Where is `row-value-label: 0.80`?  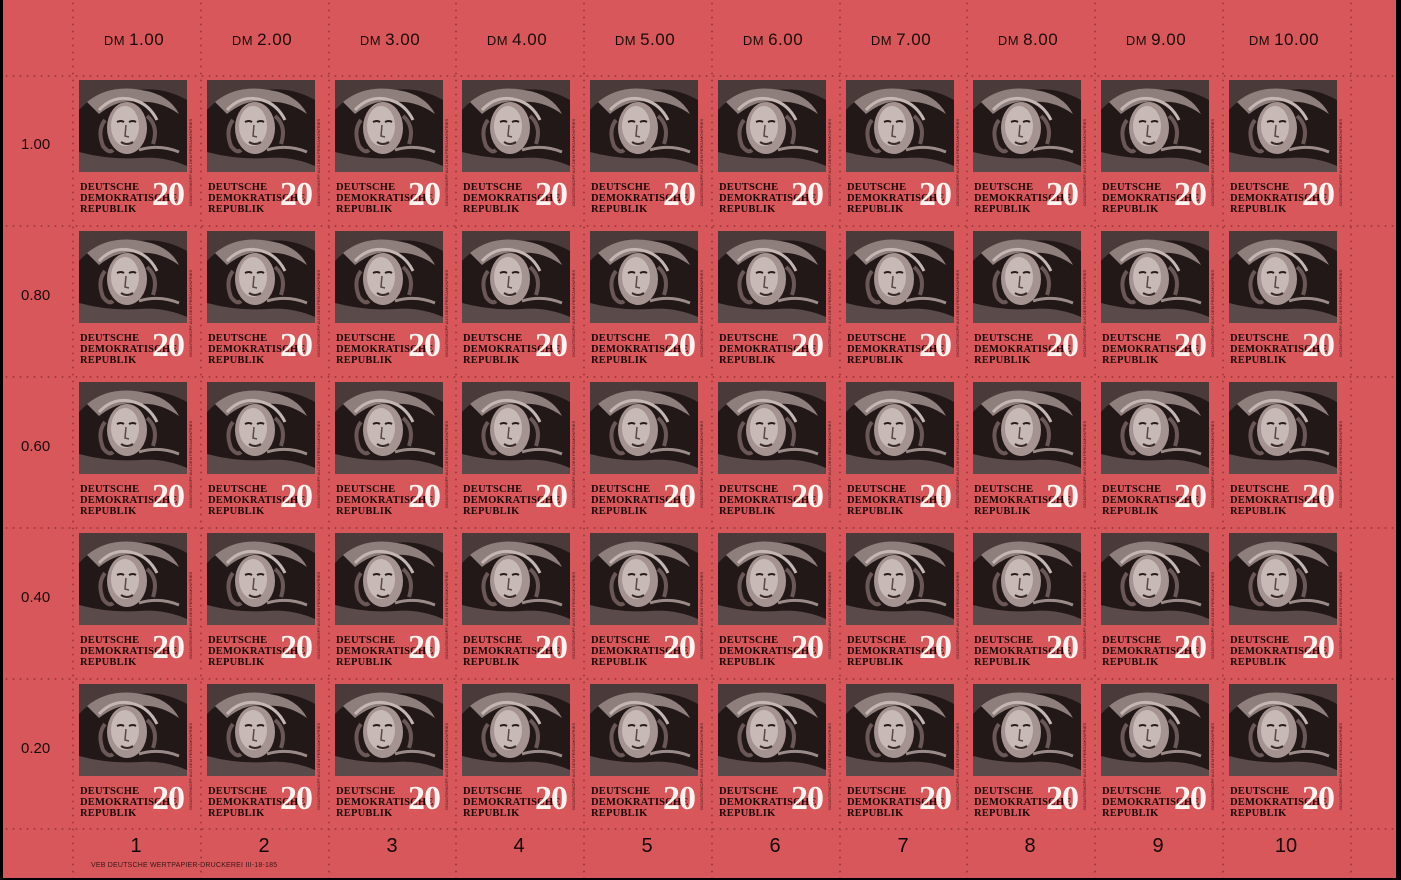 row-value-label: 0.80 is located at coordinates (36, 295).